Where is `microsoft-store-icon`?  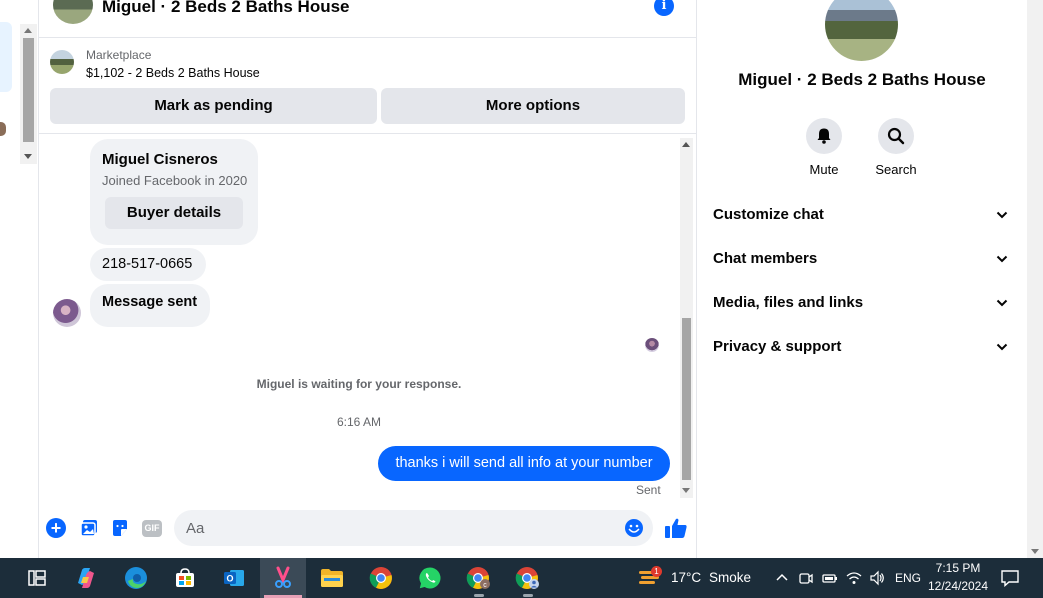
microsoft-store-icon is located at coordinates (185, 578).